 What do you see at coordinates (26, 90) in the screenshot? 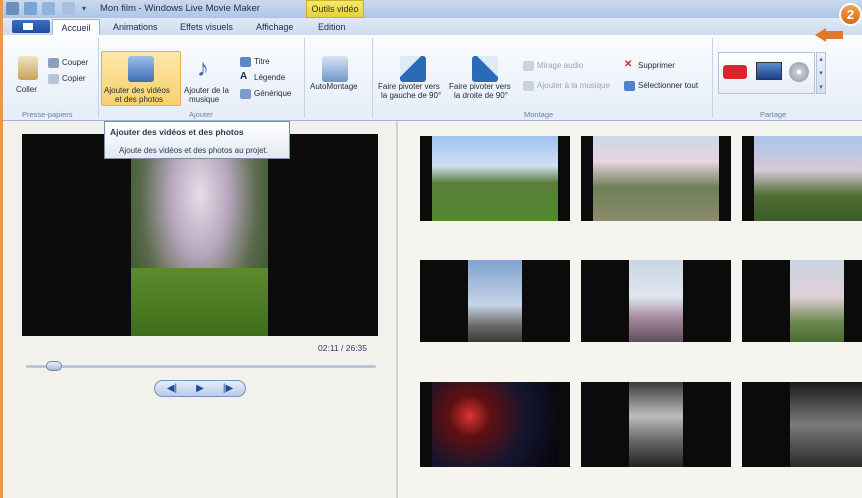
I see `paste-button: Coller` at bounding box center [26, 90].